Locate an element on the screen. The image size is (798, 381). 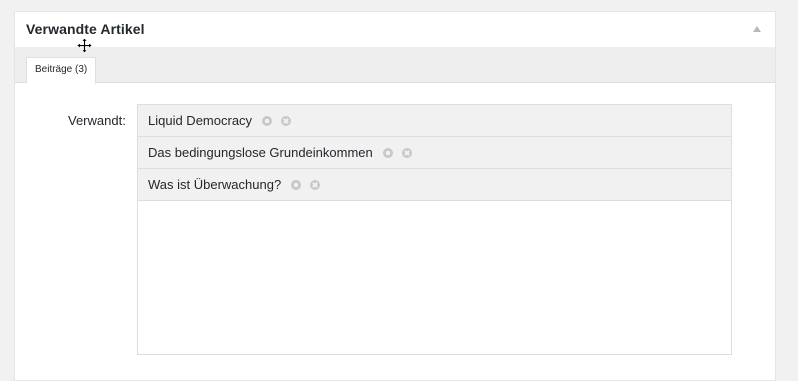
list-item-title: Das bedingungslose Grundeinkommen is located at coordinates (260, 152).